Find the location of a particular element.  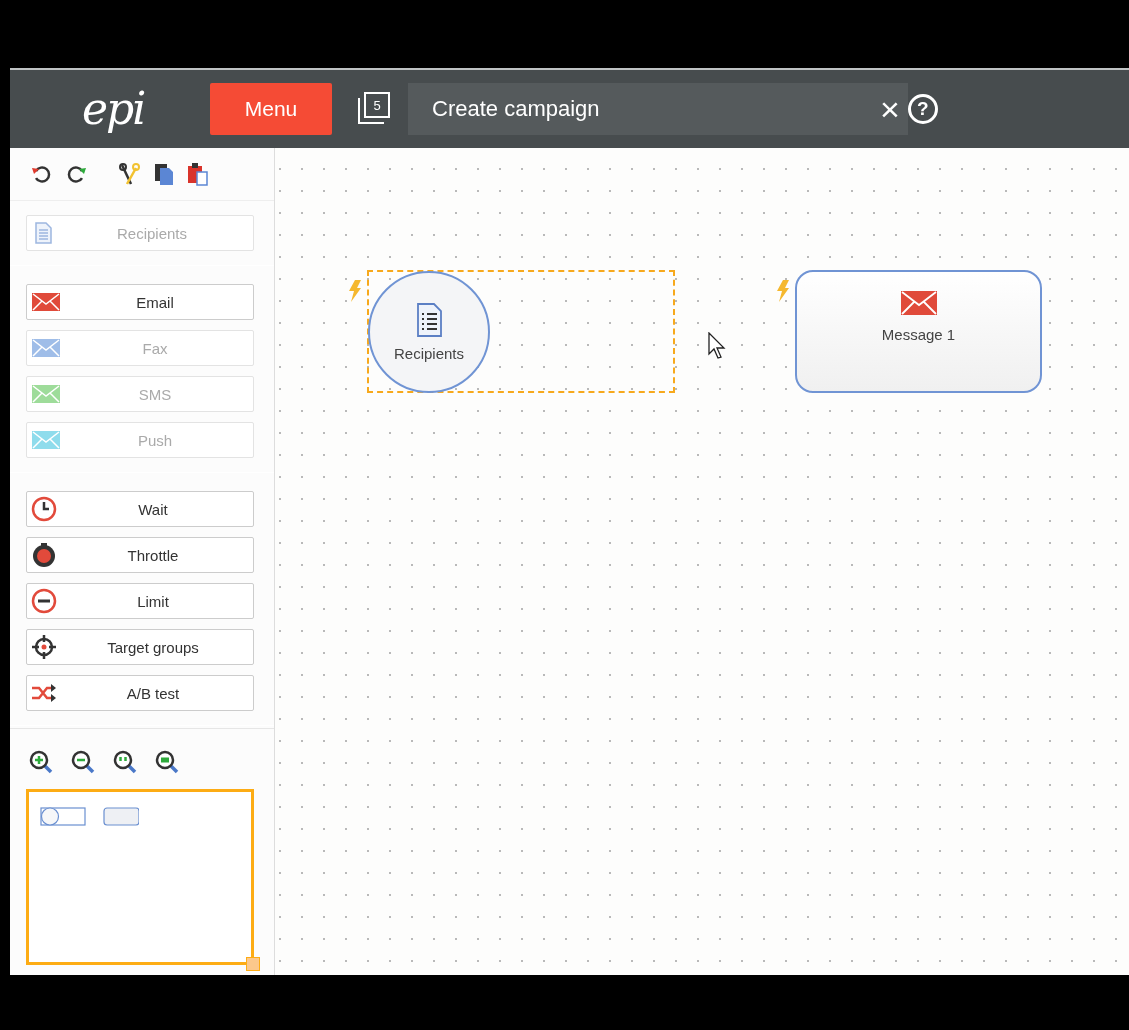

logo: epi is located at coordinates (136, 109).